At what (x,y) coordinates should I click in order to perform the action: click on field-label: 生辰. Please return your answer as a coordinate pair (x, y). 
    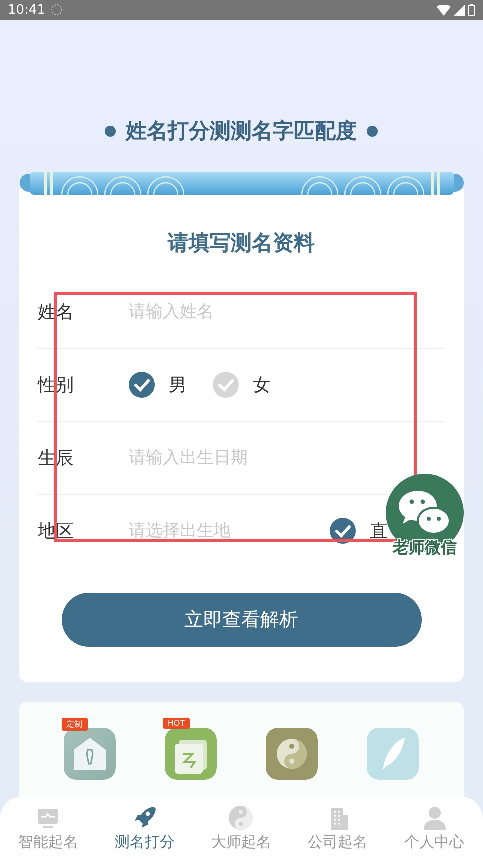
    Looking at the image, I should click on (56, 458).